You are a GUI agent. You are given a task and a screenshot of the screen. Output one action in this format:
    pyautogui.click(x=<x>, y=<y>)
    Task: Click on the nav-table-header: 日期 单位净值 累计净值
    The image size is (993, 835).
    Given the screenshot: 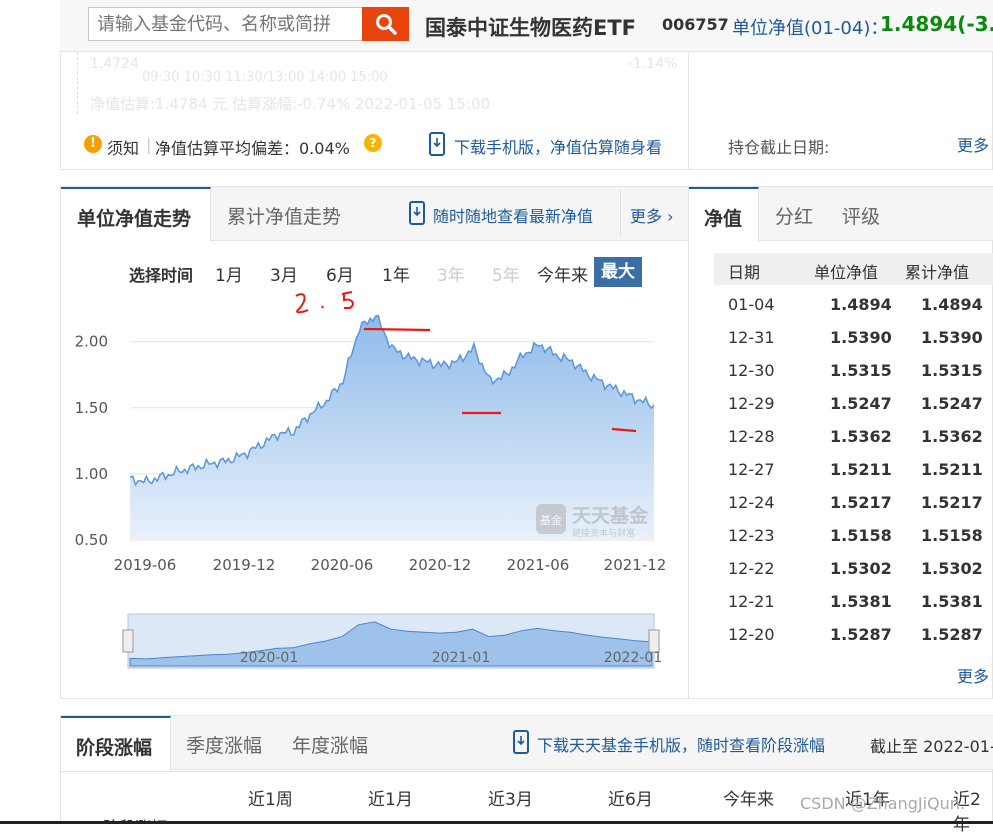 What is the action you would take?
    pyautogui.click(x=853, y=269)
    